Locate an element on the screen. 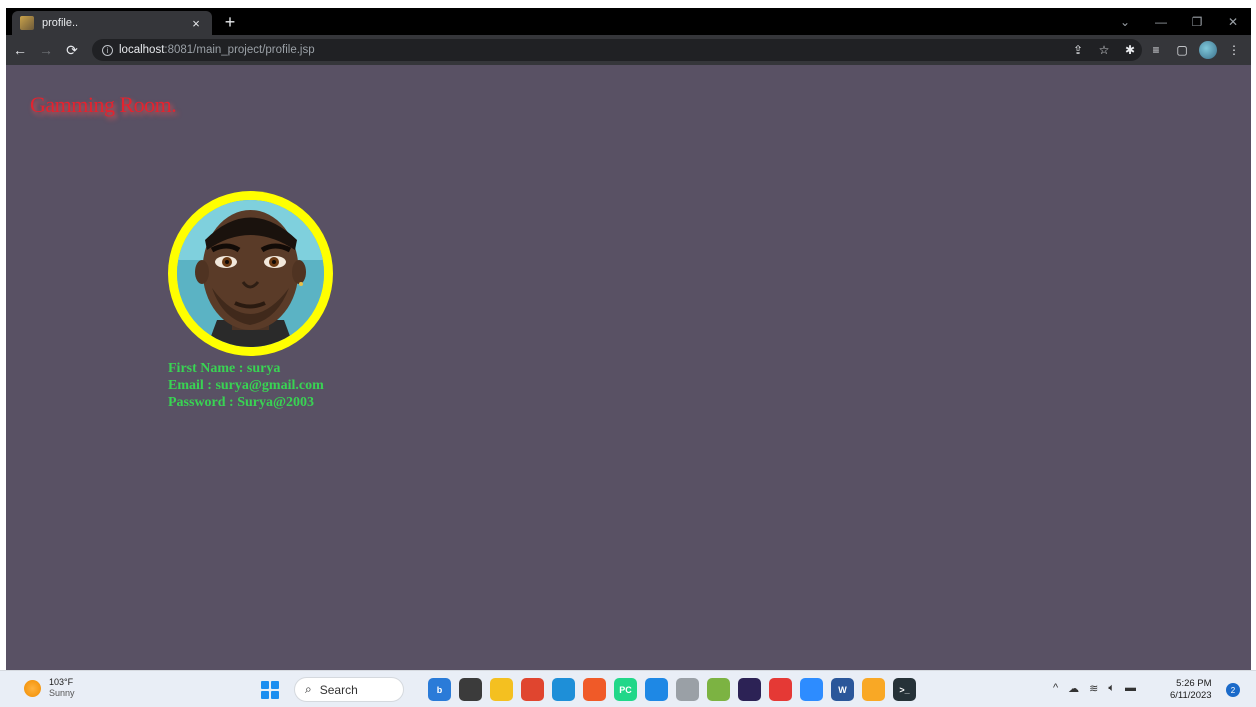 This screenshot has height=707, width=1256. window-controls: ⌄ — ❐ ✕ is located at coordinates (1179, 21).